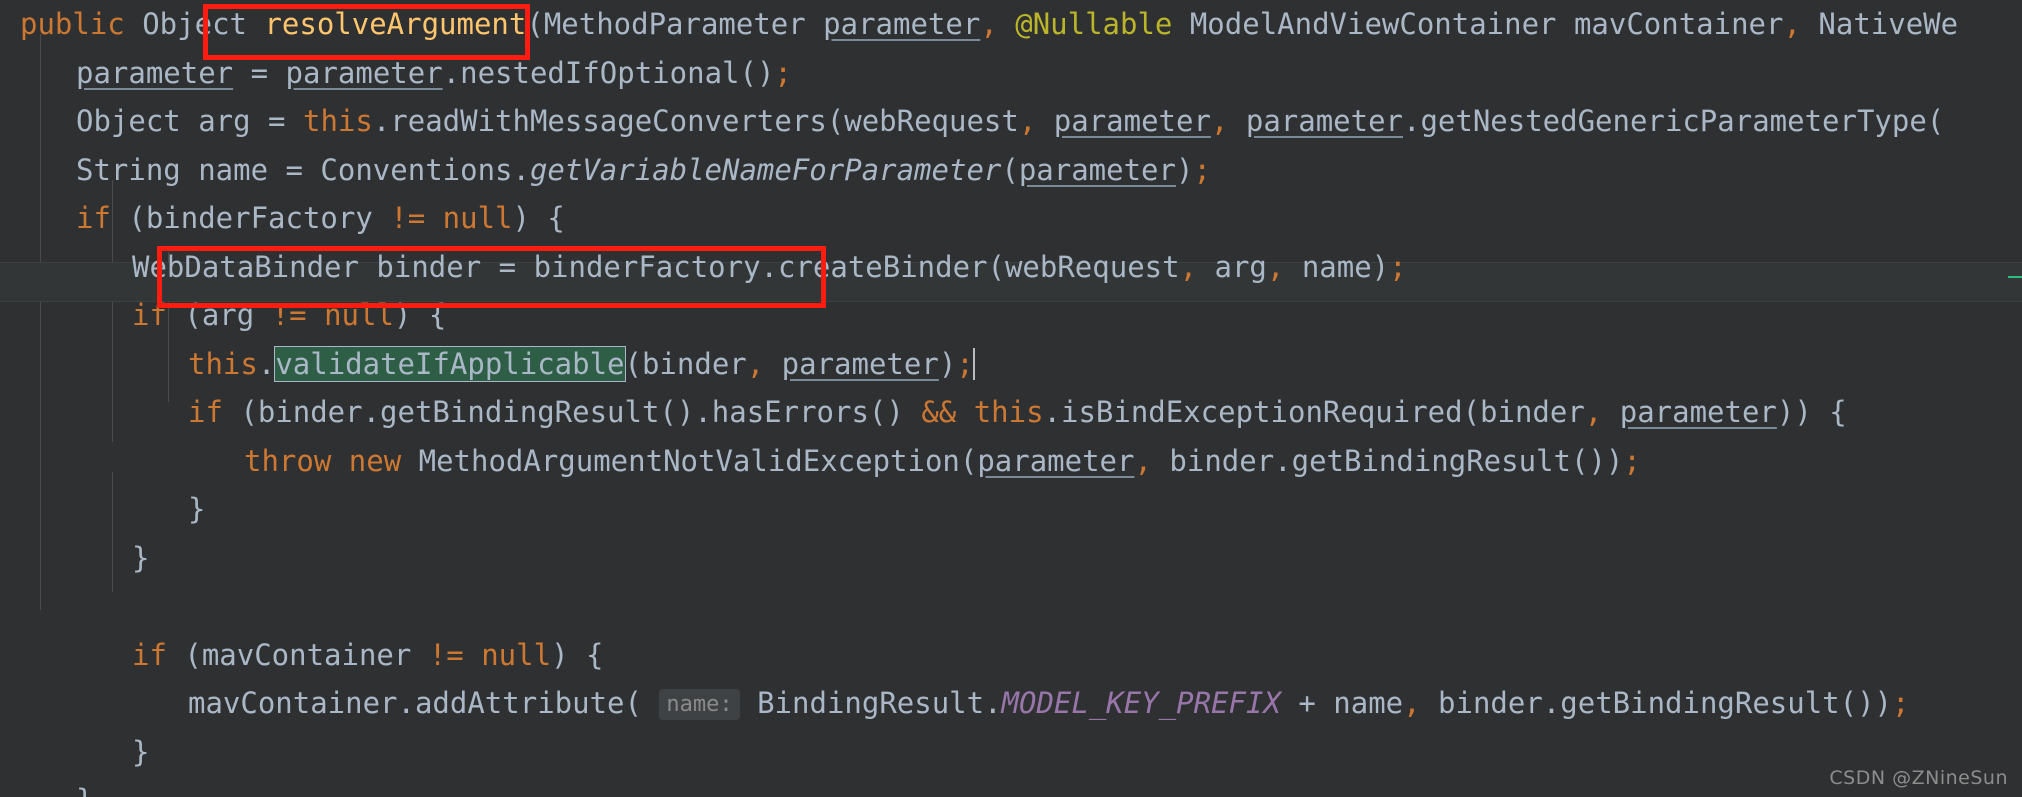 This screenshot has height=797, width=2022. What do you see at coordinates (699, 704) in the screenshot?
I see `code-token: name:` at bounding box center [699, 704].